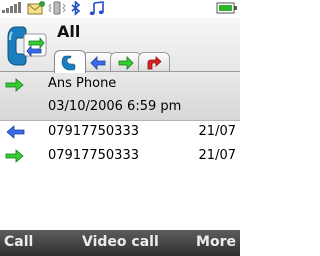  I want to click on tab-received-calls, so click(154, 62).